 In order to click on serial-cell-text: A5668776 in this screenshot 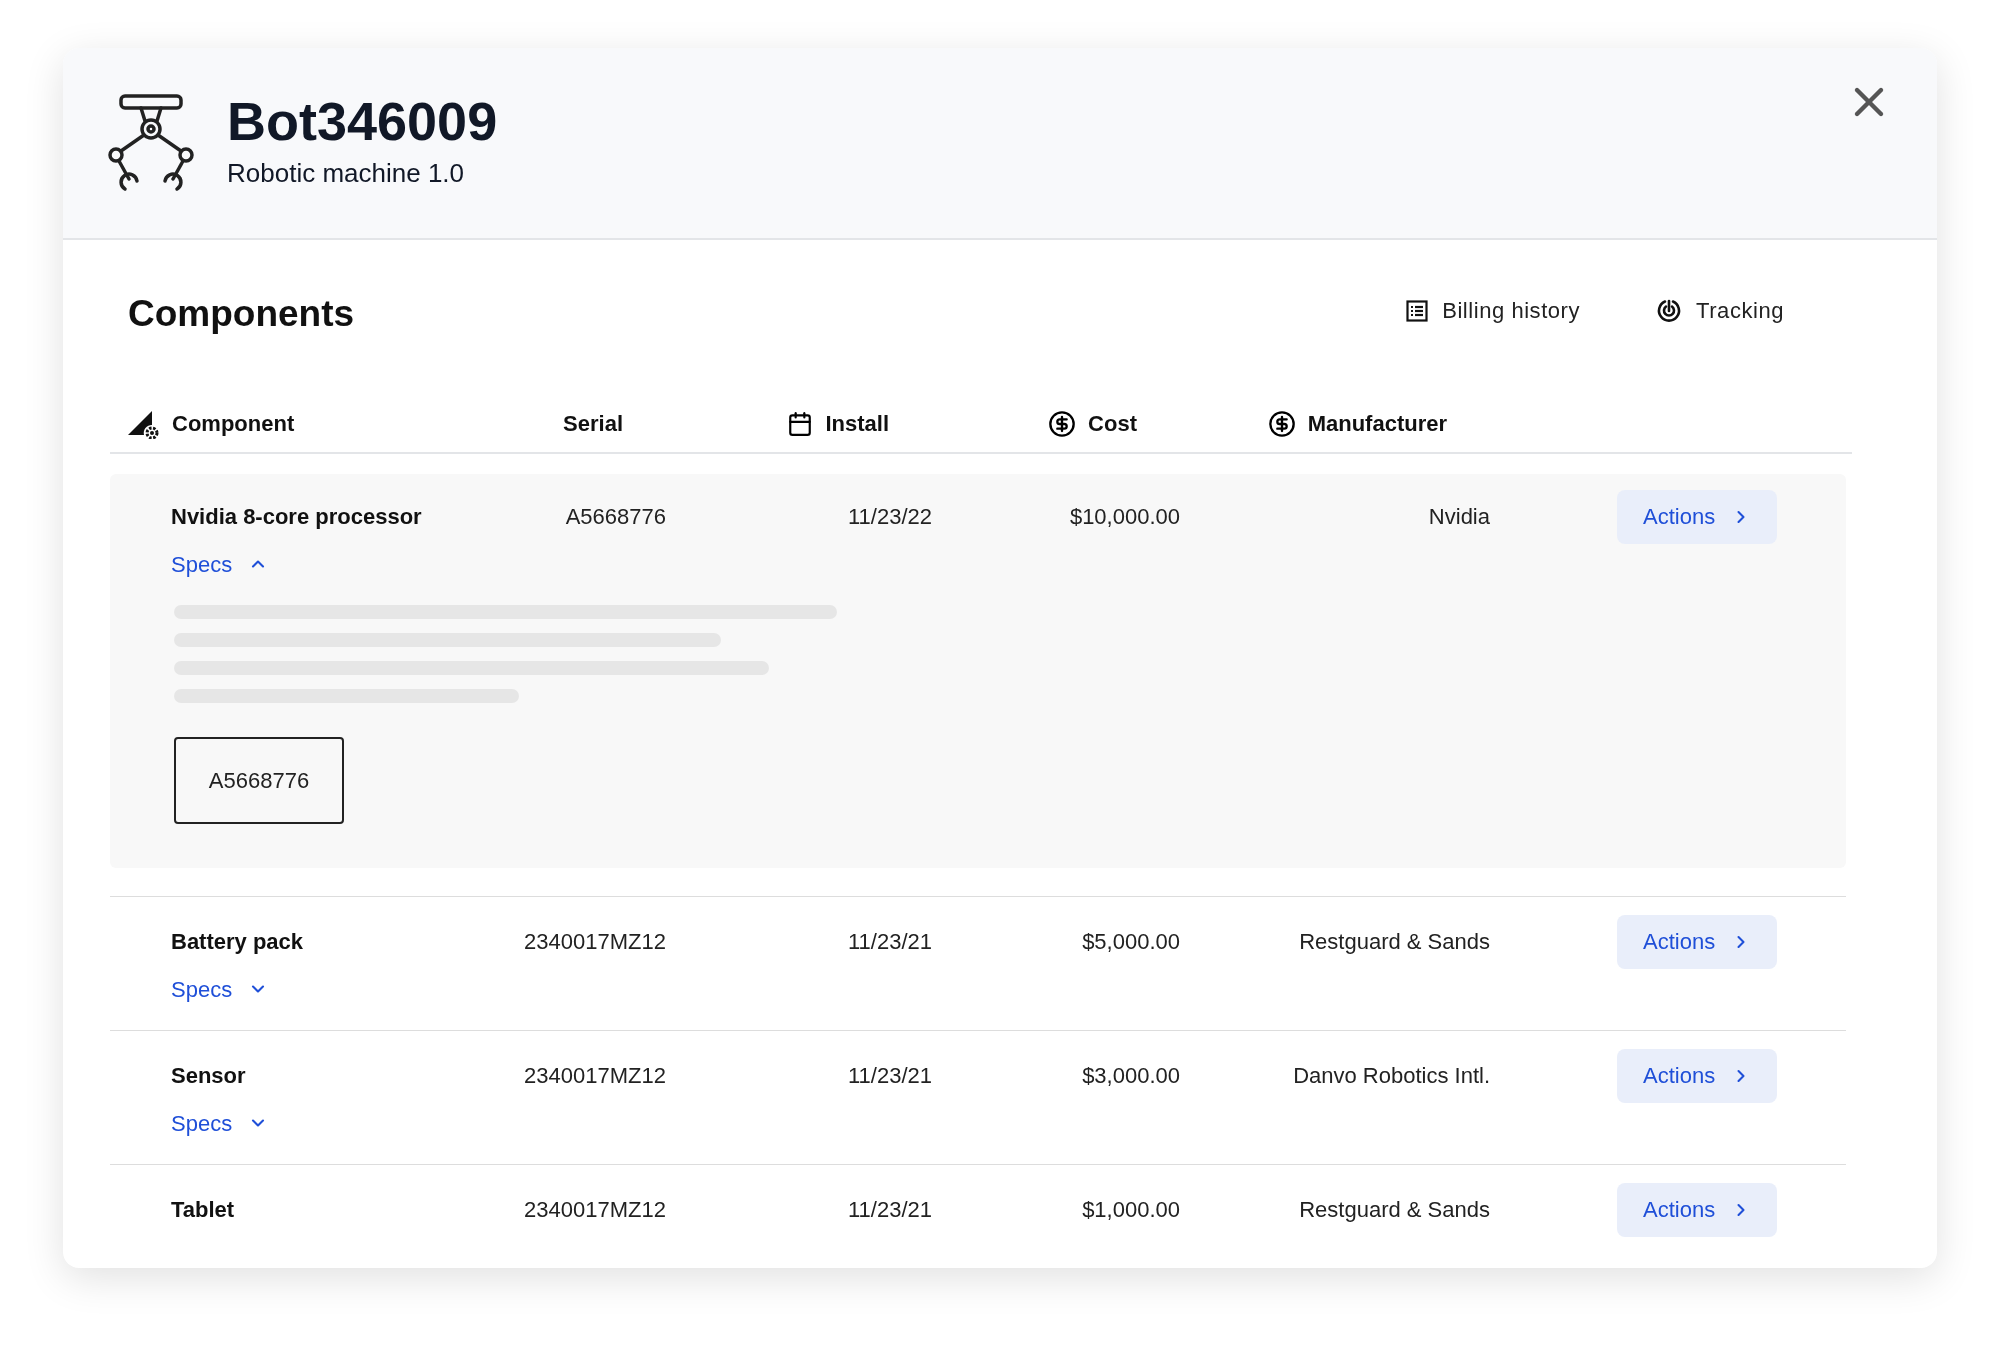, I will do `click(615, 517)`.